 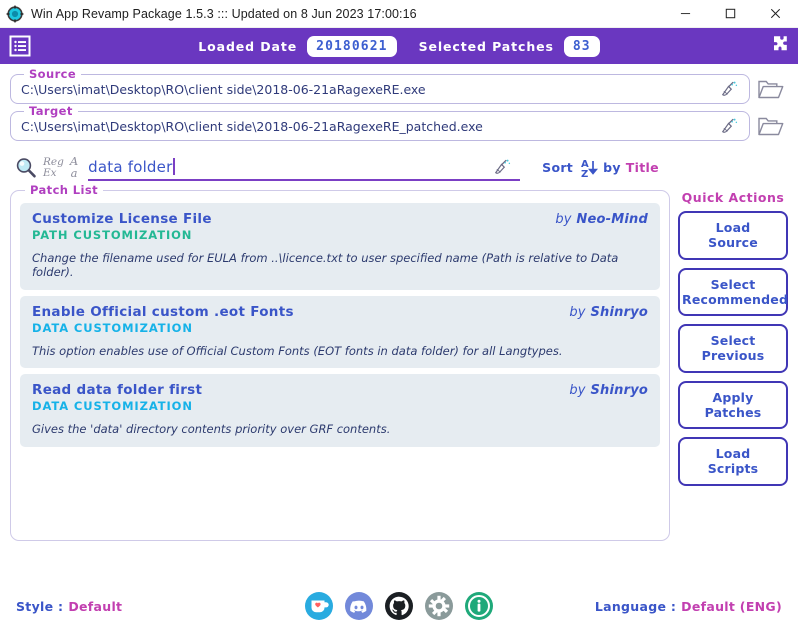 What do you see at coordinates (733, 243) in the screenshot?
I see `load-source-line2: Source` at bounding box center [733, 243].